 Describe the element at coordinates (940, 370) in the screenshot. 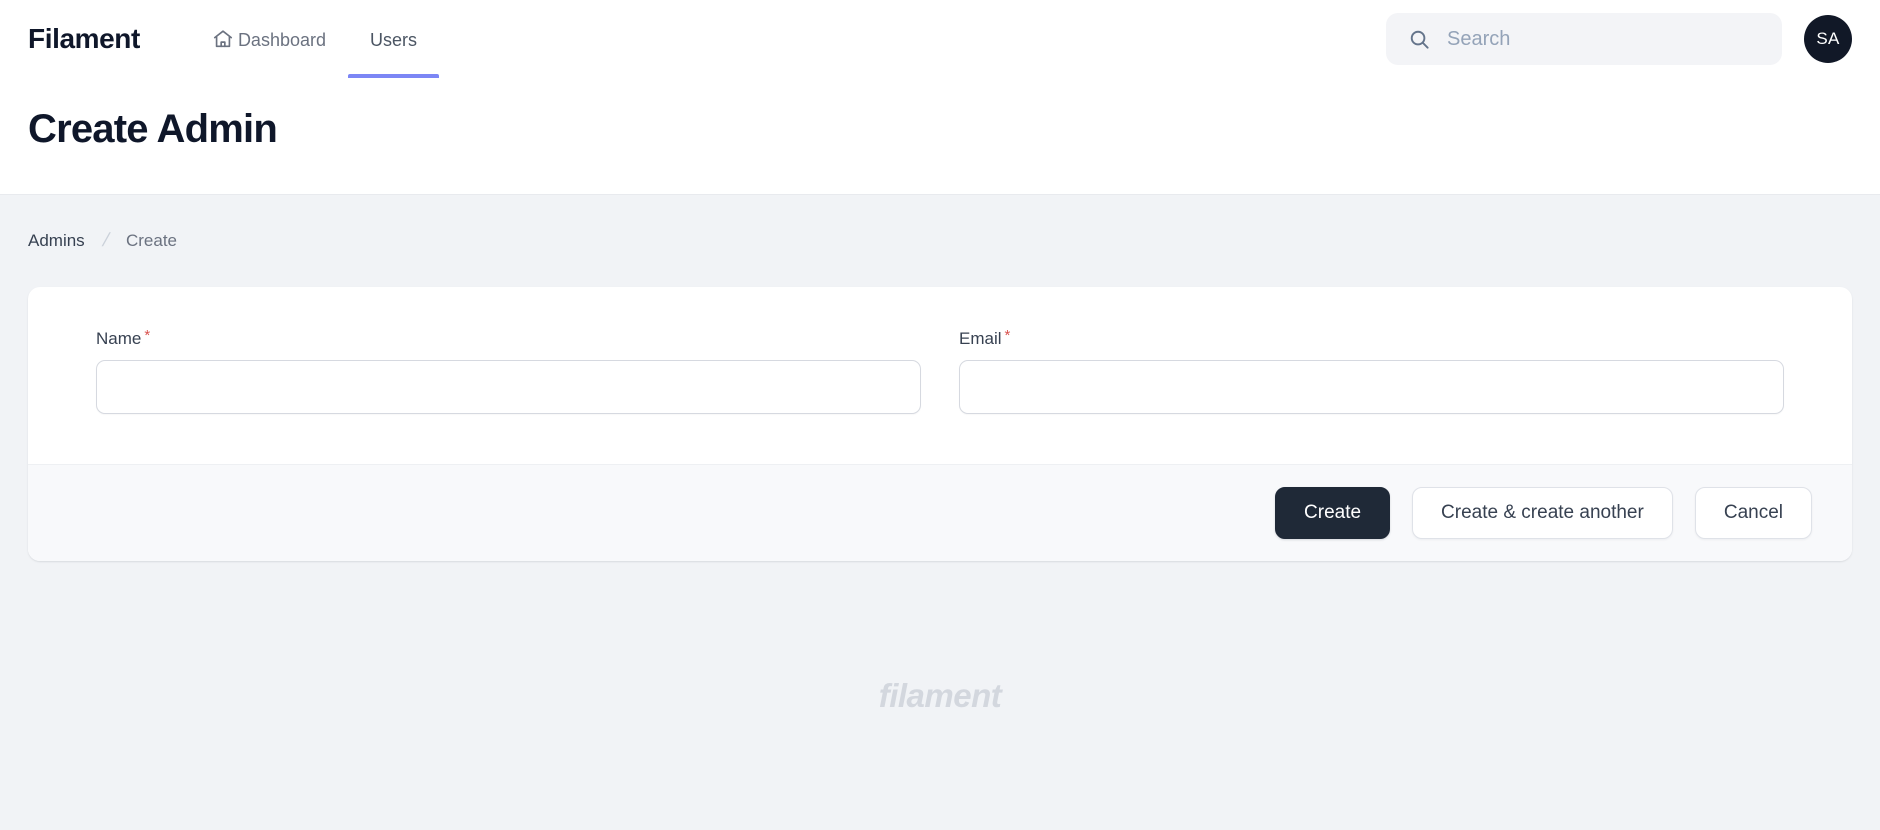

I see `form-grid: Name * Email *` at that location.